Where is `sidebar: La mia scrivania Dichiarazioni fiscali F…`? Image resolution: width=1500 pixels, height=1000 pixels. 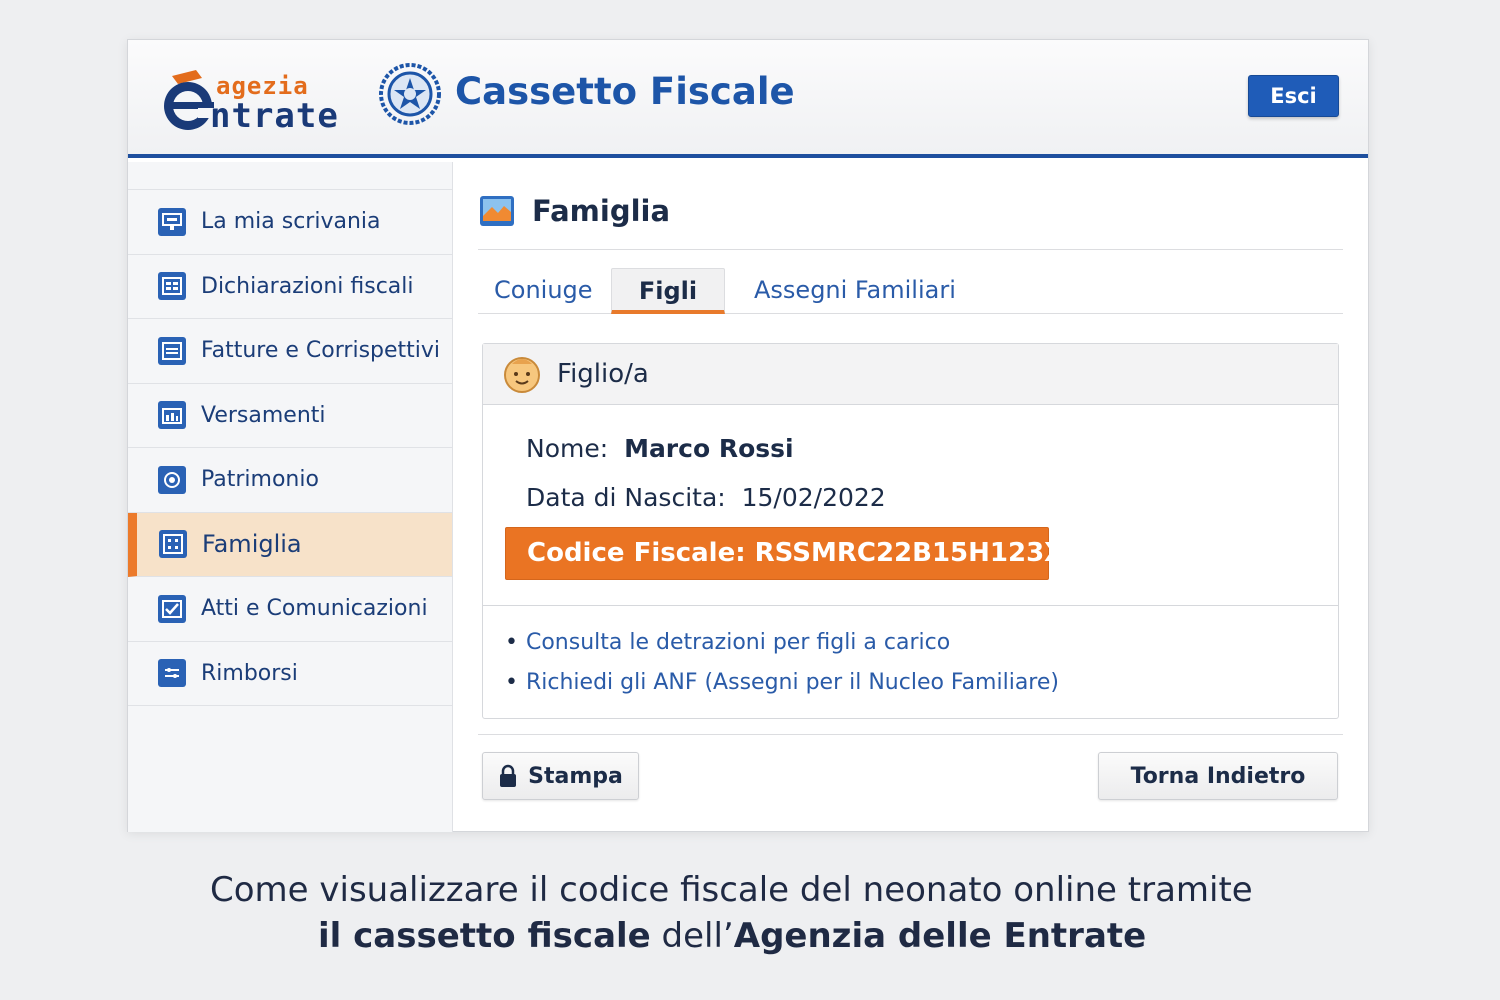
sidebar: La mia scrivania Dichiarazioni fiscali F… is located at coordinates (290, 497).